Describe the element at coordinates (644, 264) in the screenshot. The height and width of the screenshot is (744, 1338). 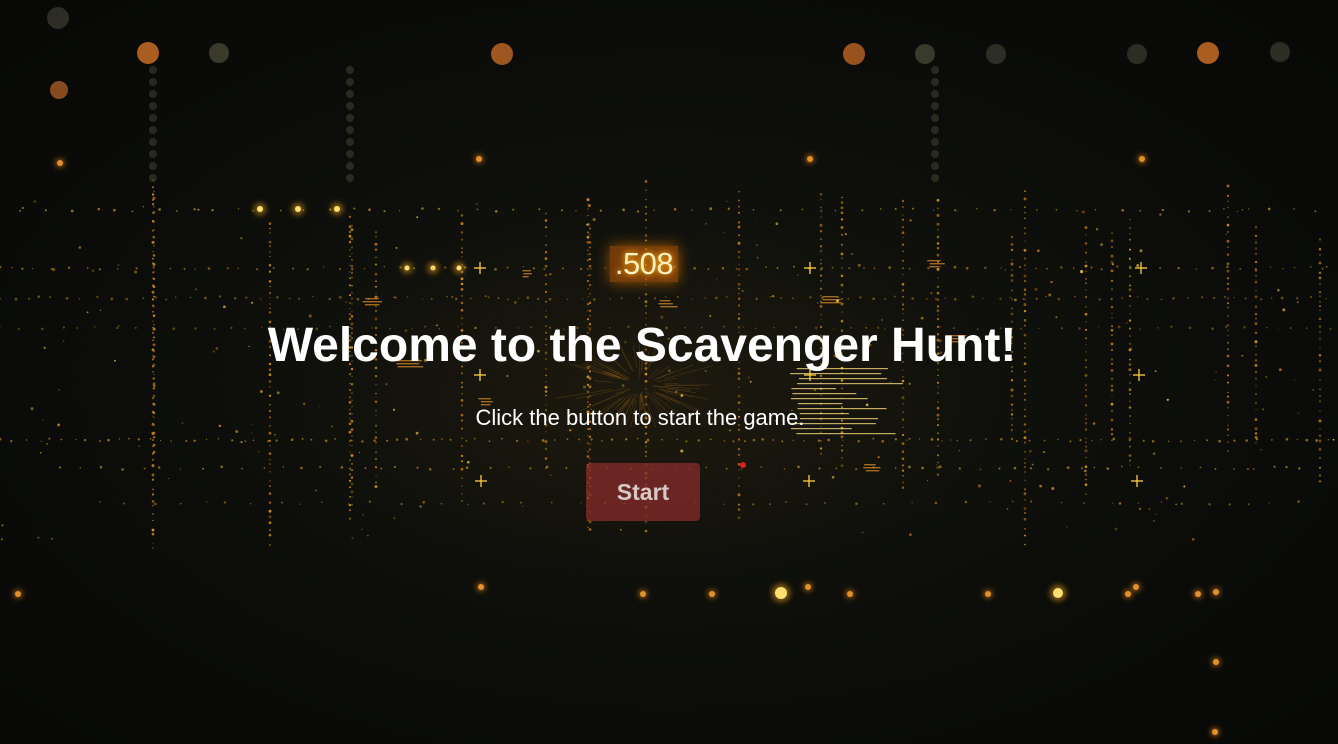
I see `score-counter: .508` at that location.